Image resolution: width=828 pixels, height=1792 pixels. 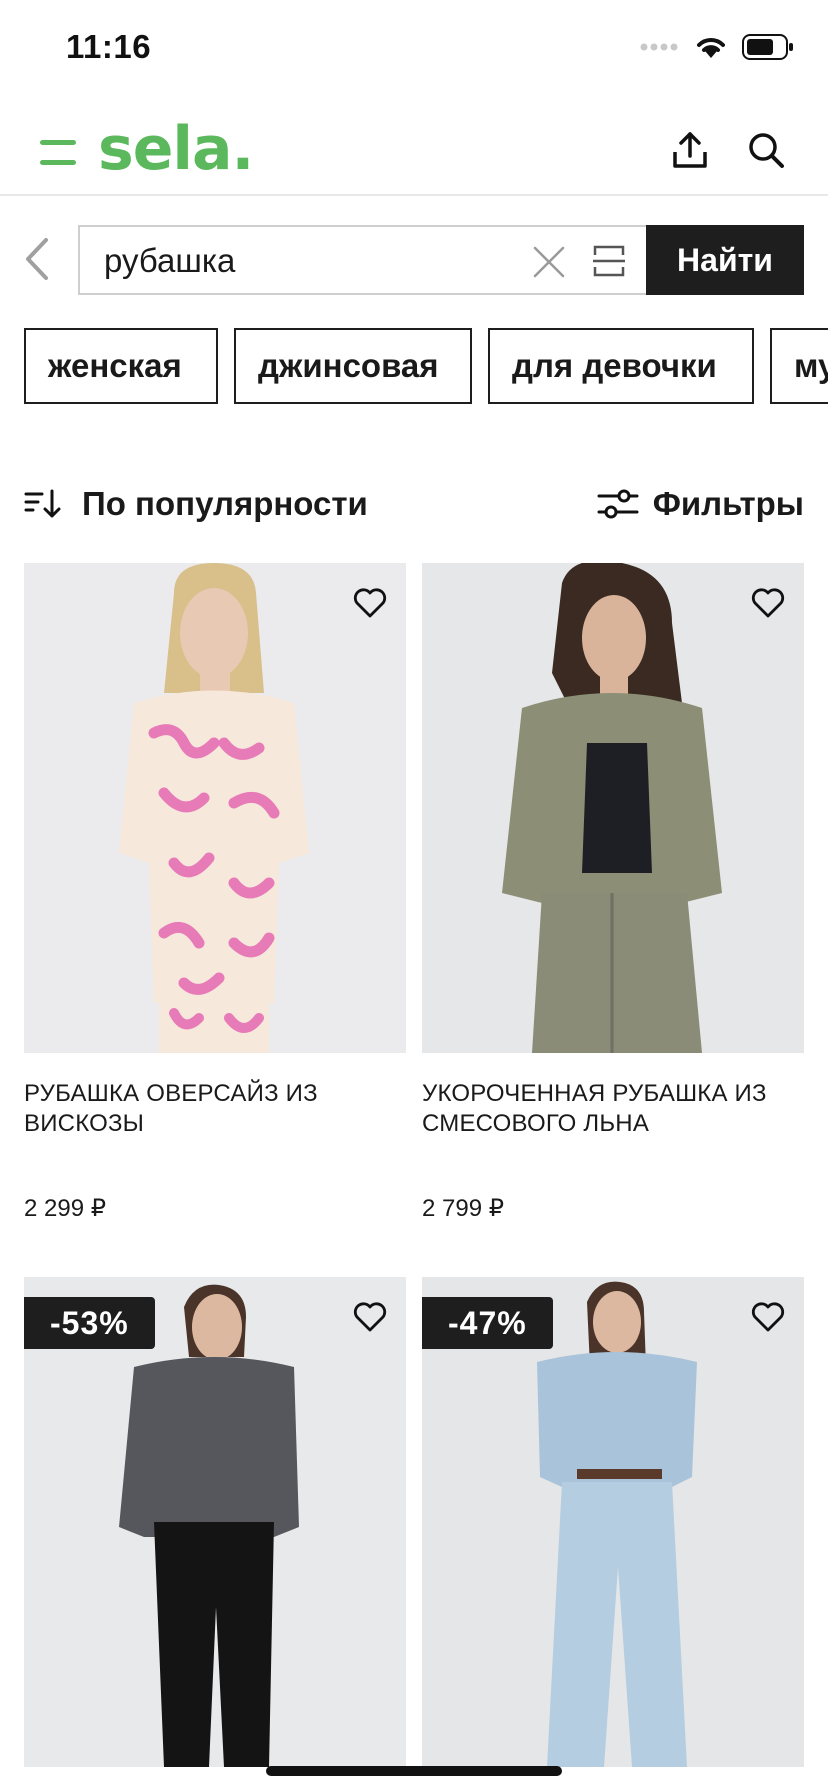 I want to click on status-time: 11:16, so click(x=109, y=46).